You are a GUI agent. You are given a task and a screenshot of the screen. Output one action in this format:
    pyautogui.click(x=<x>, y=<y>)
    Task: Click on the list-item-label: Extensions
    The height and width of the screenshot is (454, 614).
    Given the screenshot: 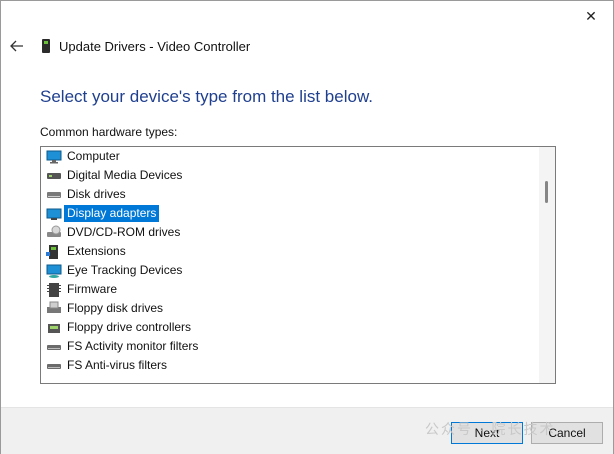 What is the action you would take?
    pyautogui.click(x=96, y=251)
    